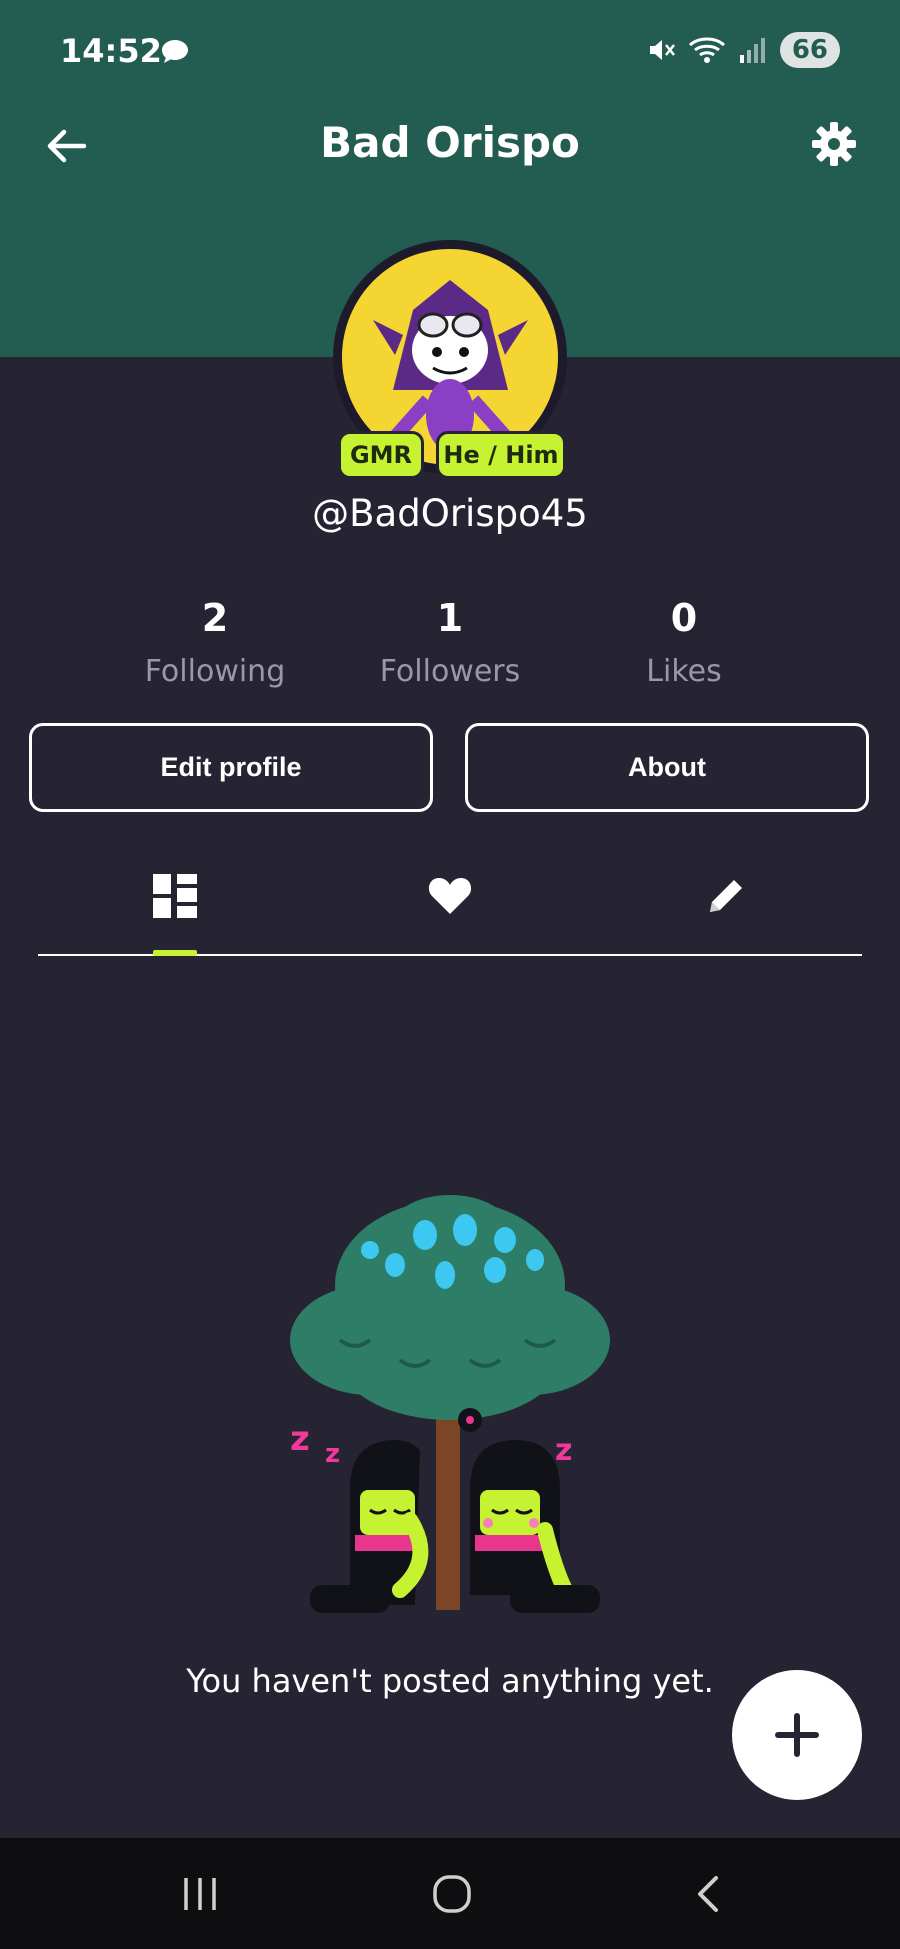  I want to click on plus-icon, so click(797, 1735).